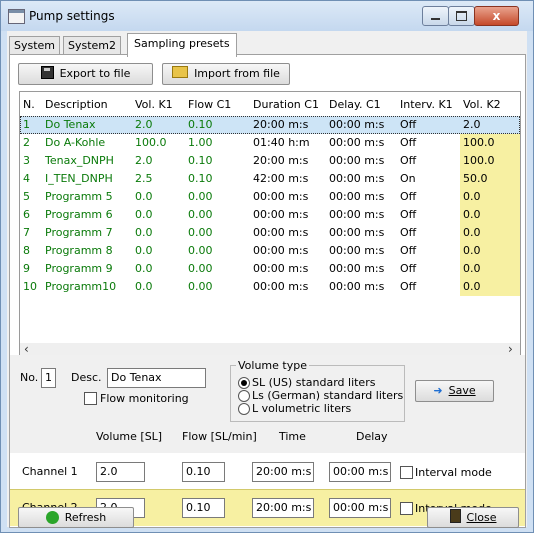 Image resolution: width=534 pixels, height=533 pixels. I want to click on header-vol-k1: Vol. K1, so click(159, 105).